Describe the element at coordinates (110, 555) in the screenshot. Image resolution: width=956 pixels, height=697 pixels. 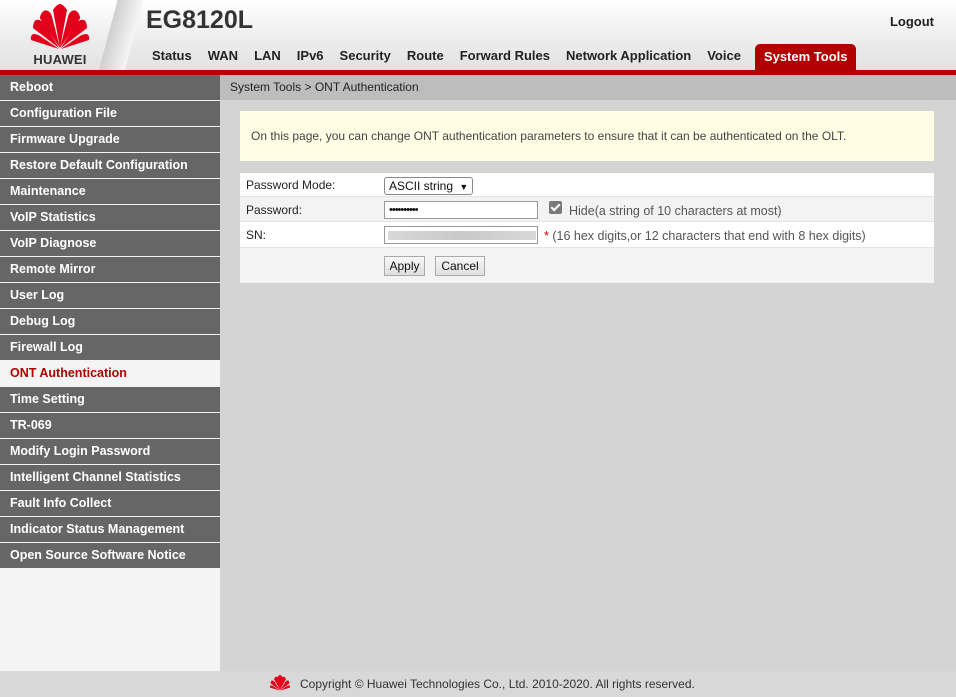
I see `sidebar-item-open-source-notice: Open Source Software Notice` at that location.